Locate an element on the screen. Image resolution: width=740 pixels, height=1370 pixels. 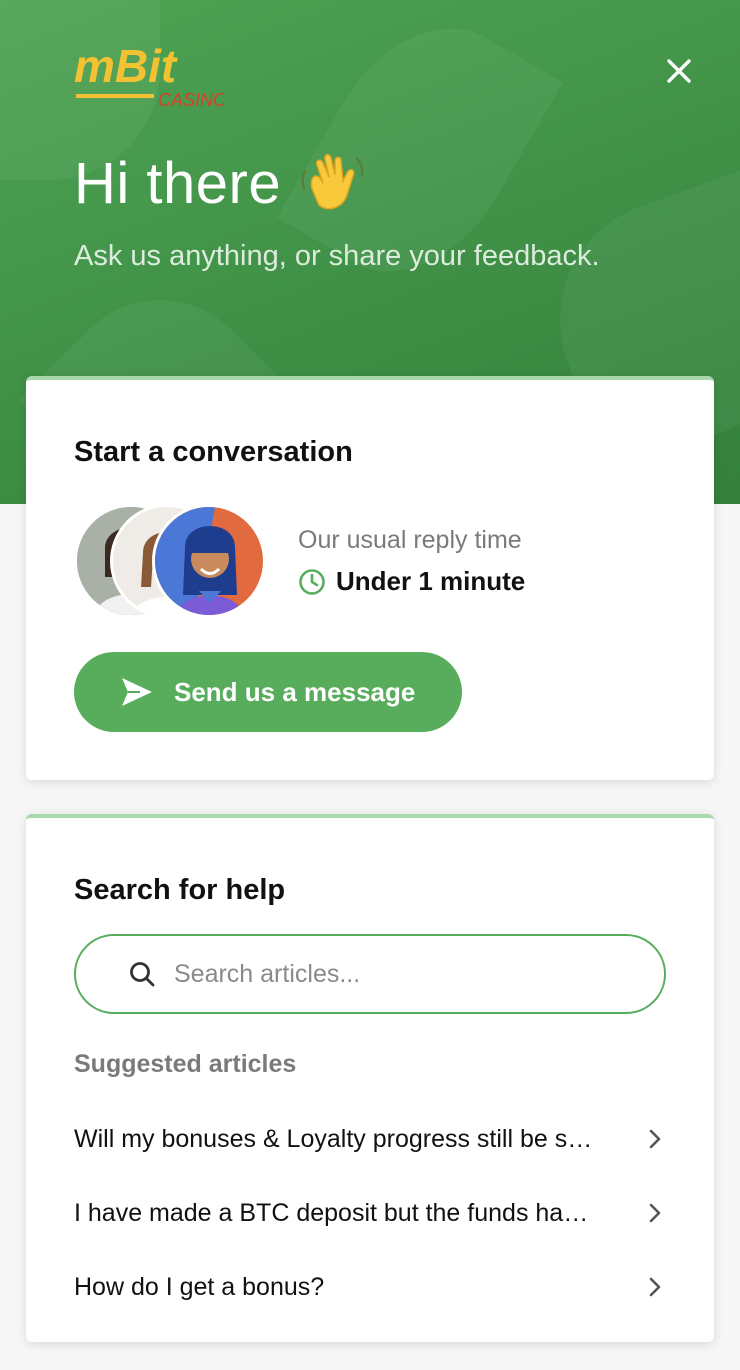
reply-time-text: Under 1 minute is located at coordinates (431, 581).